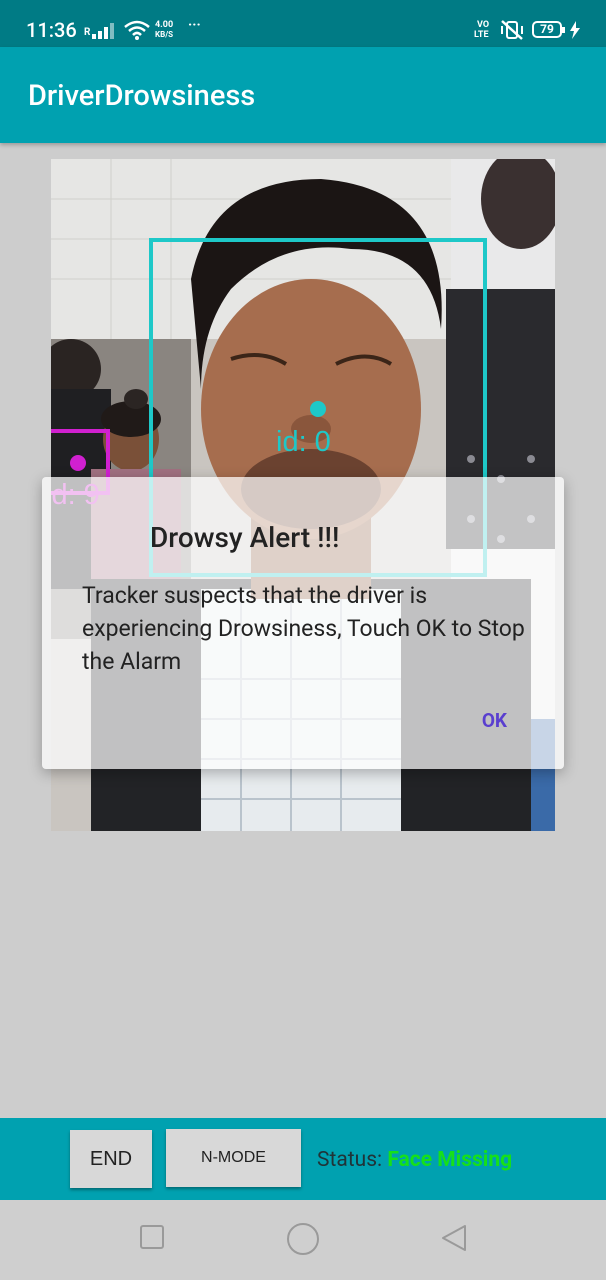 This screenshot has width=606, height=1280. What do you see at coordinates (245, 537) in the screenshot?
I see `dialog-title: Drowsy Alert !!!` at bounding box center [245, 537].